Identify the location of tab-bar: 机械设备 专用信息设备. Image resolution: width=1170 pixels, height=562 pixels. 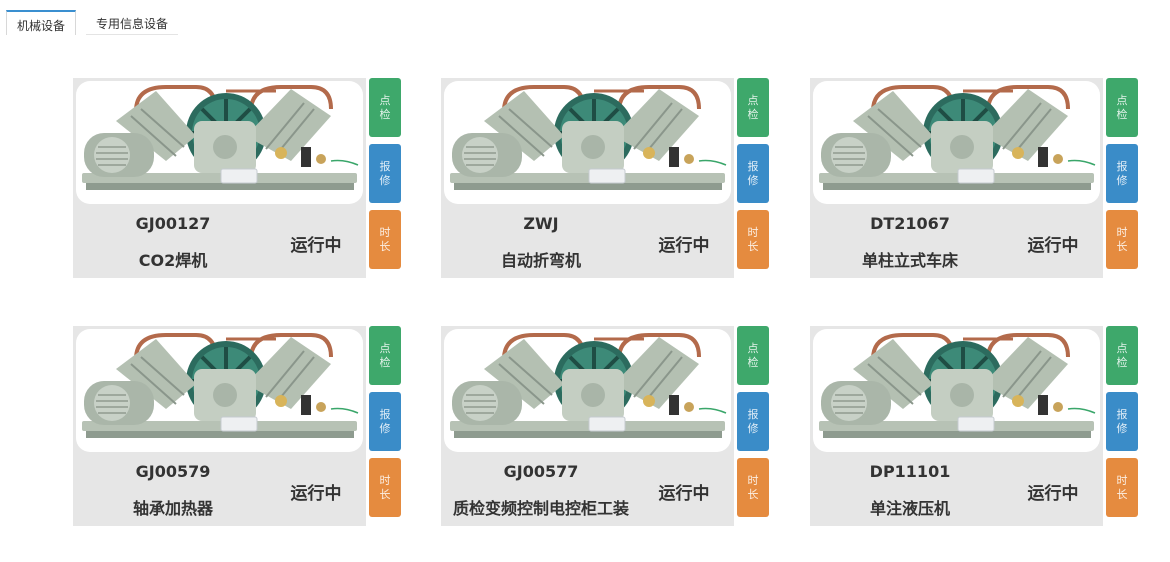
(97, 22).